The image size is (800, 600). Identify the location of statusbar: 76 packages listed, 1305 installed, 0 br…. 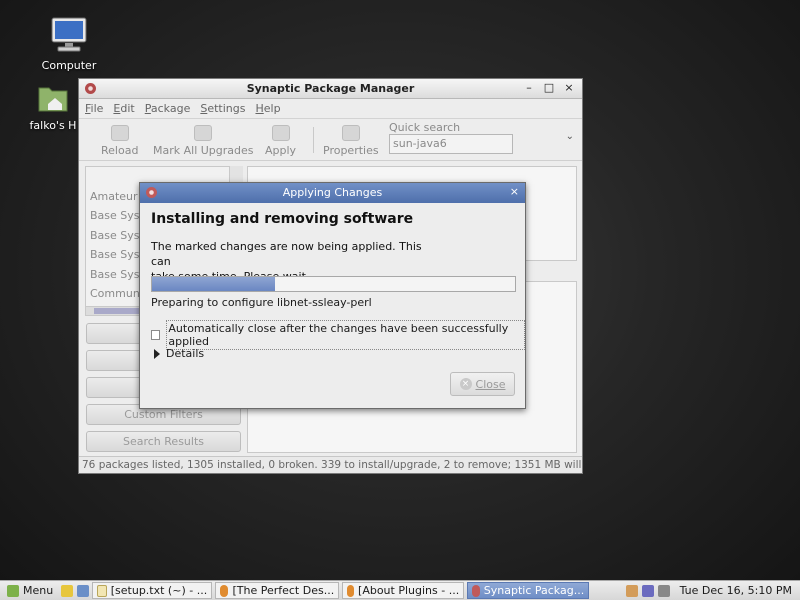
(330, 464).